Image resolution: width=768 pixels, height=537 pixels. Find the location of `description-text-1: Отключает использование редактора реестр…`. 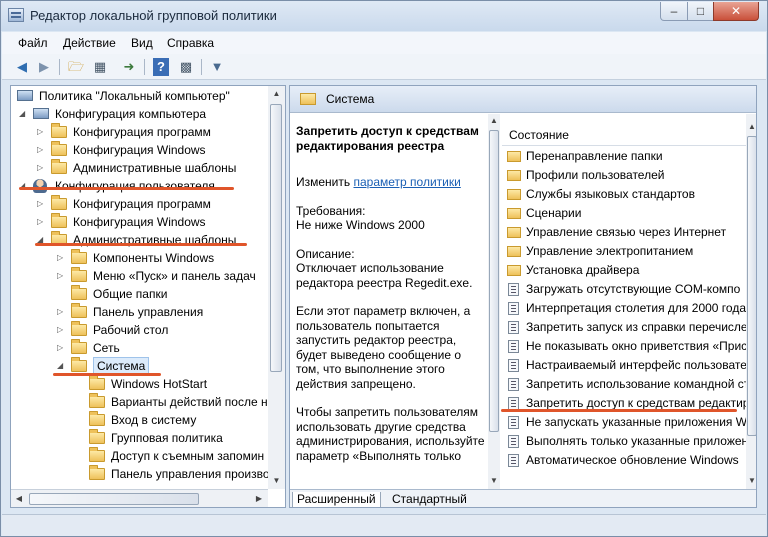

description-text-1: Отключает использование редактора реестр… is located at coordinates (384, 275).